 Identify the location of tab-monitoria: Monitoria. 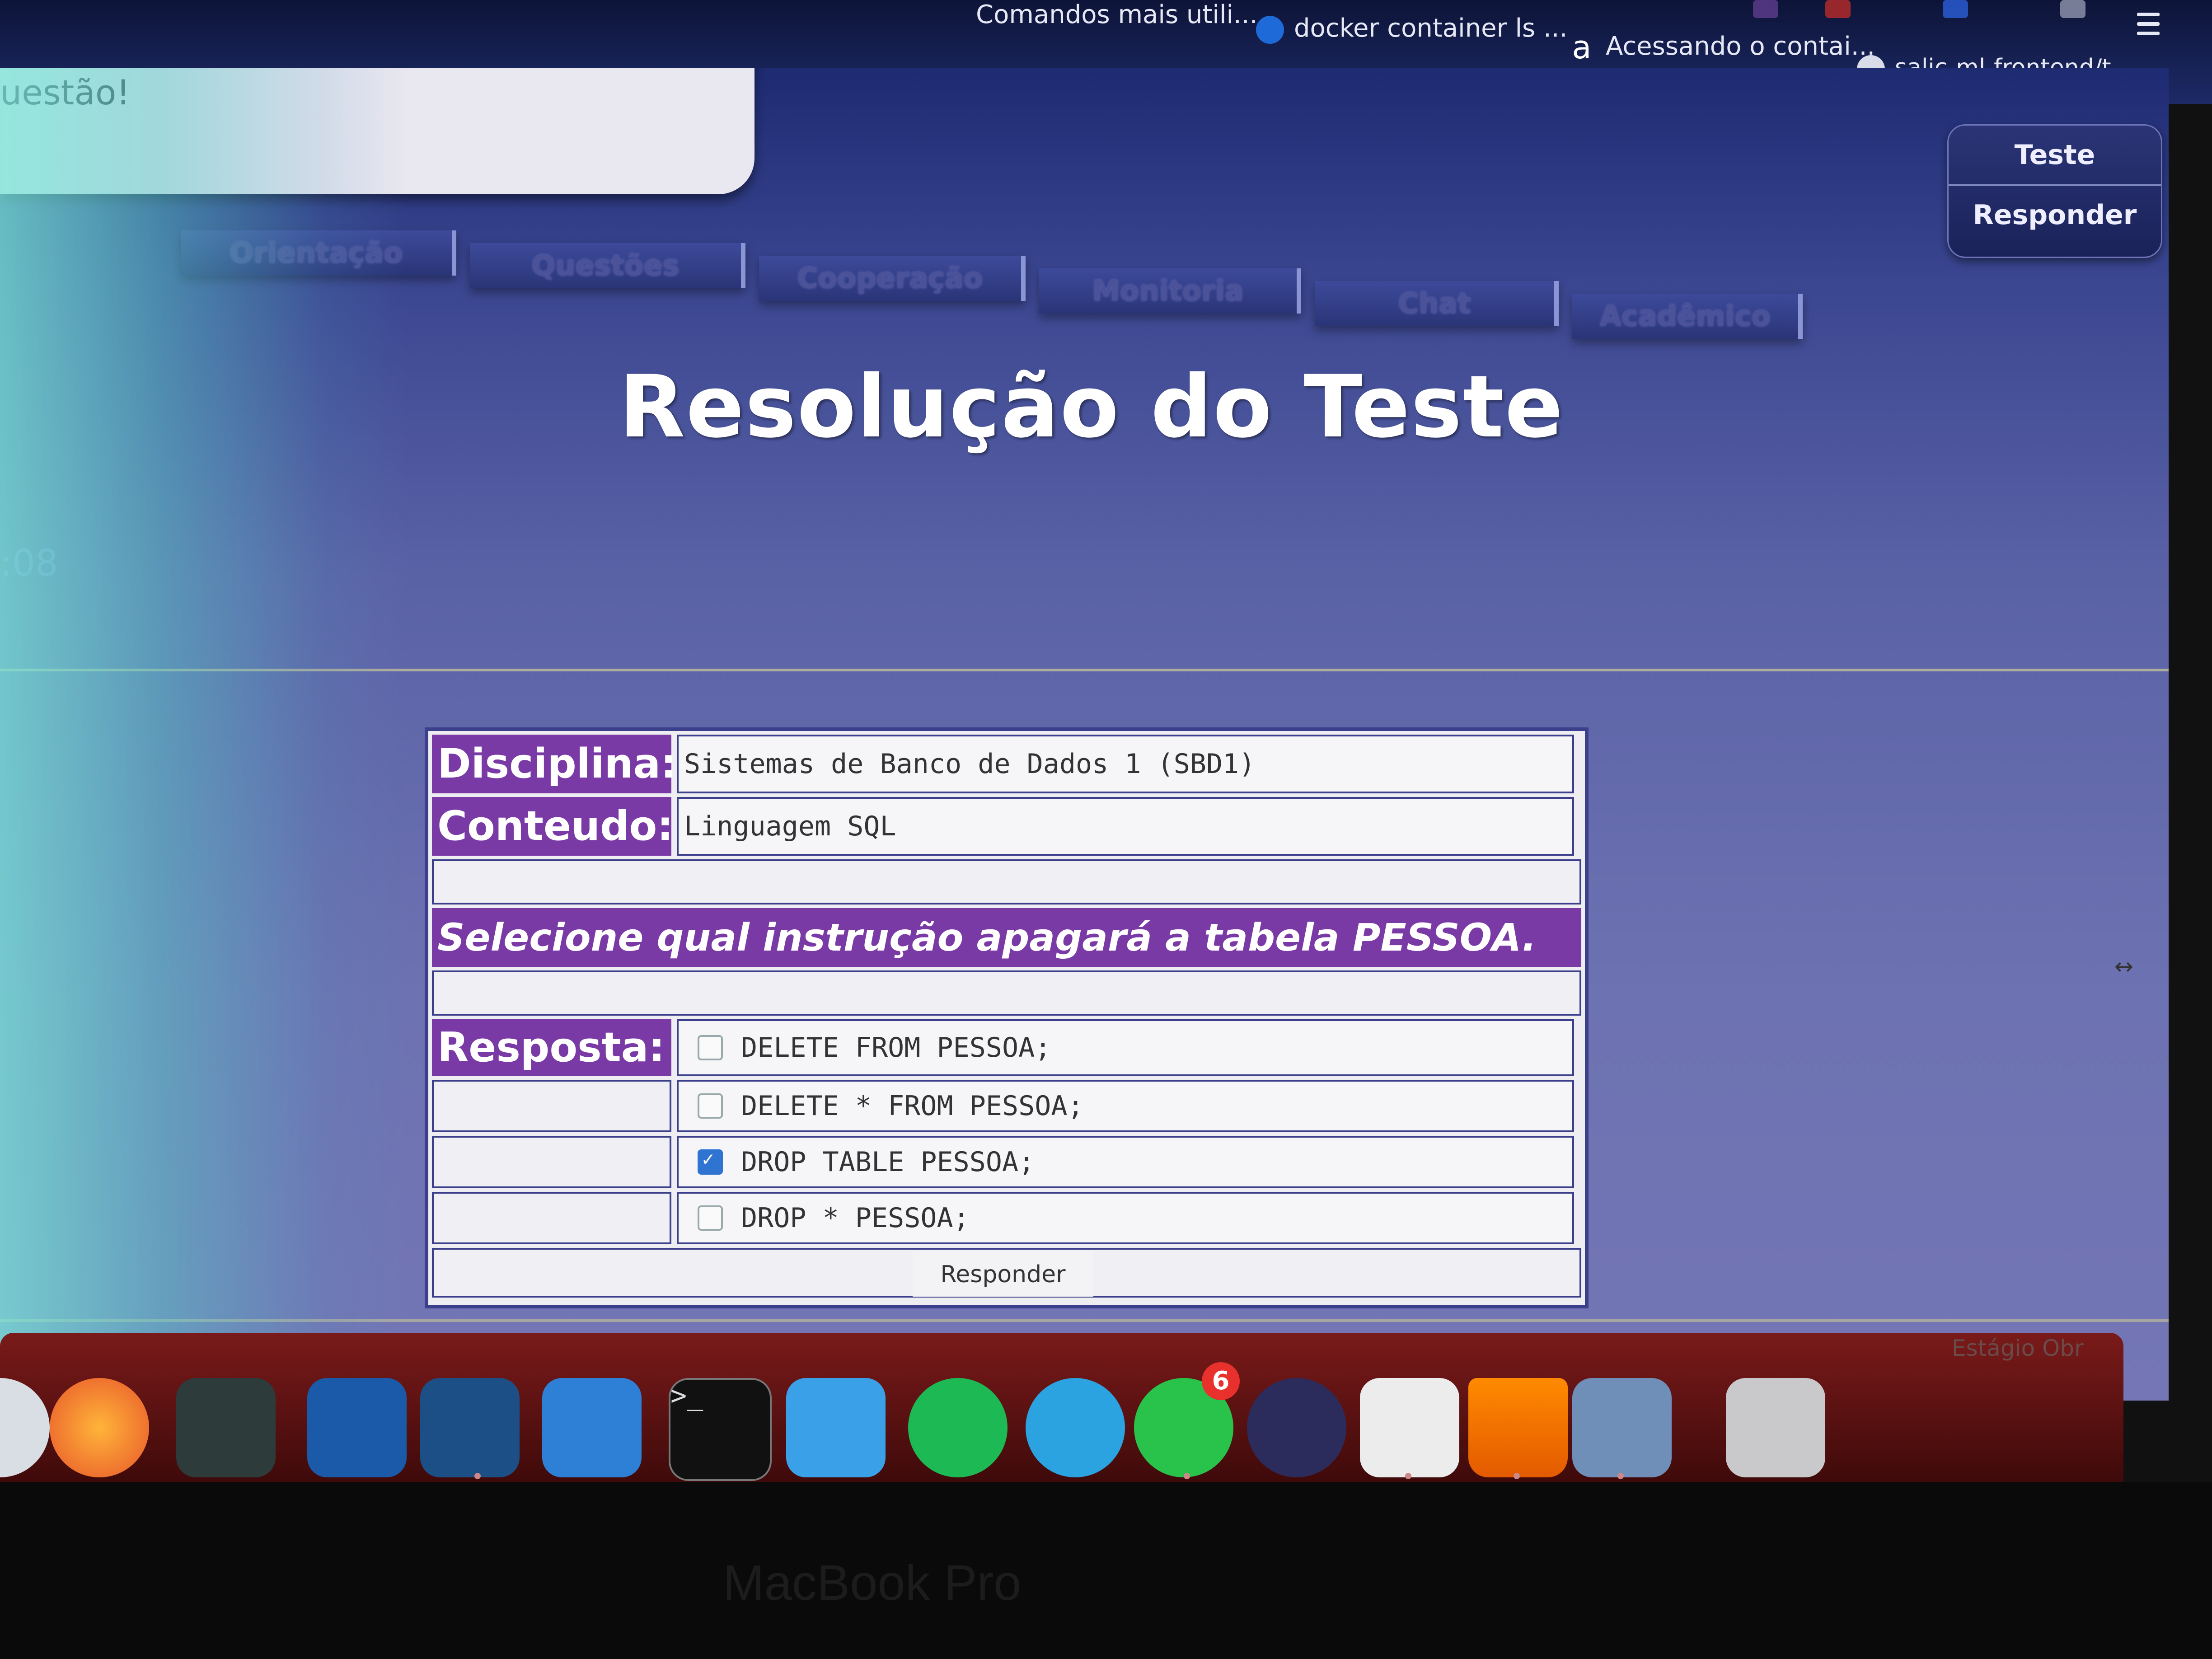
(1170, 291).